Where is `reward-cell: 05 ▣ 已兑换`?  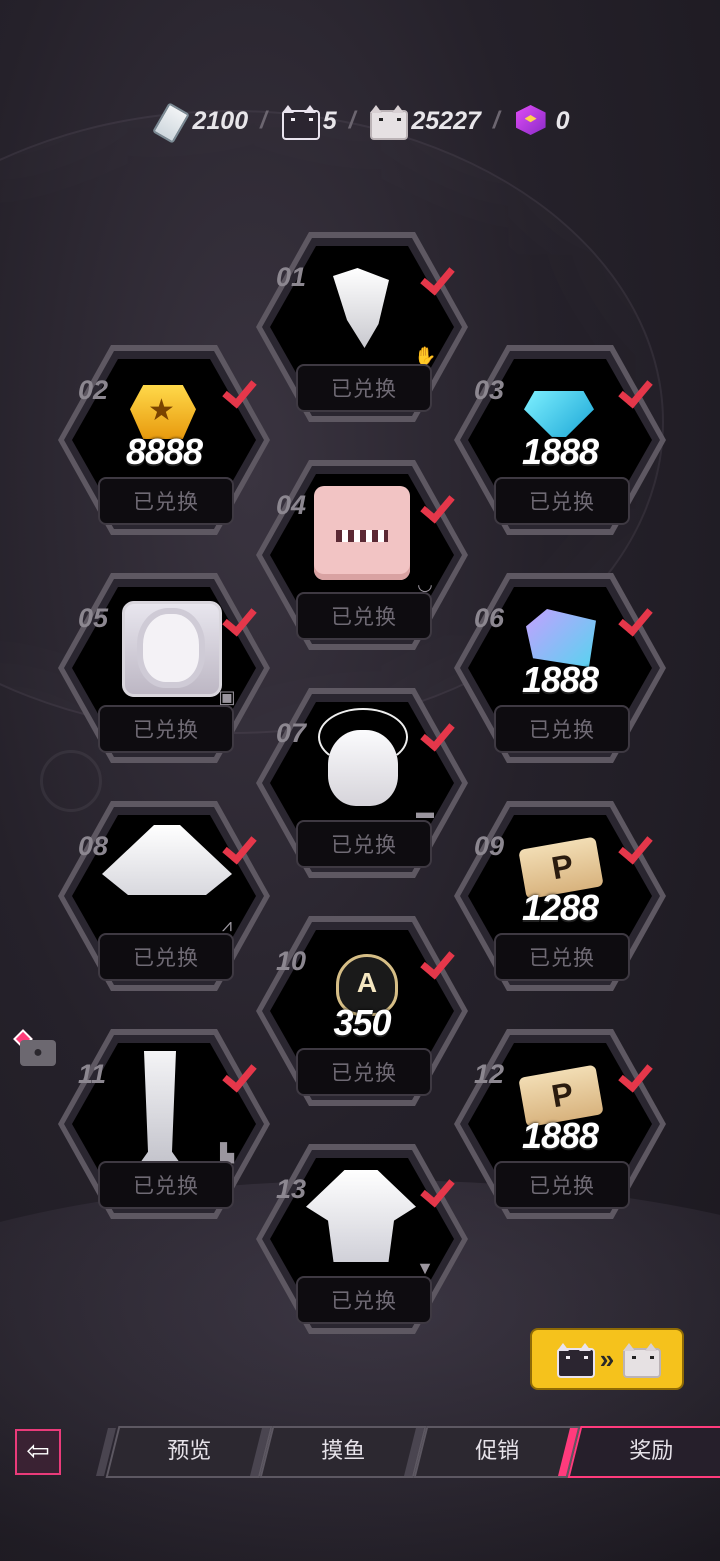 reward-cell: 05 ▣ 已兑换 is located at coordinates (164, 668).